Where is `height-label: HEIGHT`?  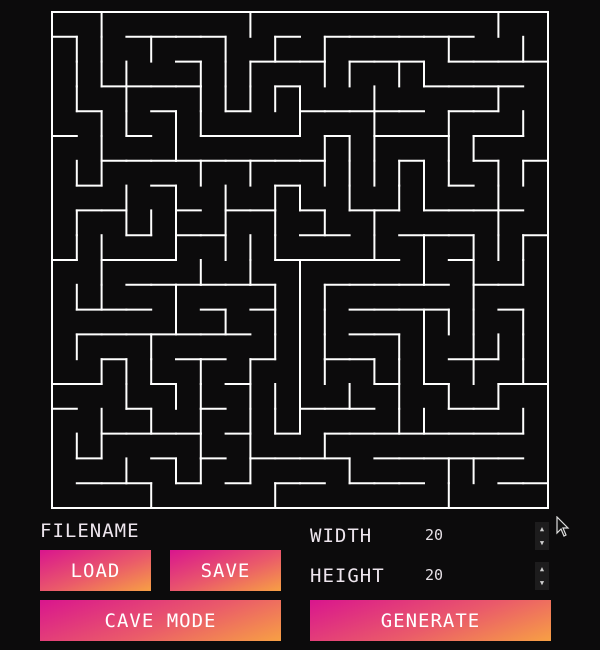
height-label: HEIGHT is located at coordinates (347, 576).